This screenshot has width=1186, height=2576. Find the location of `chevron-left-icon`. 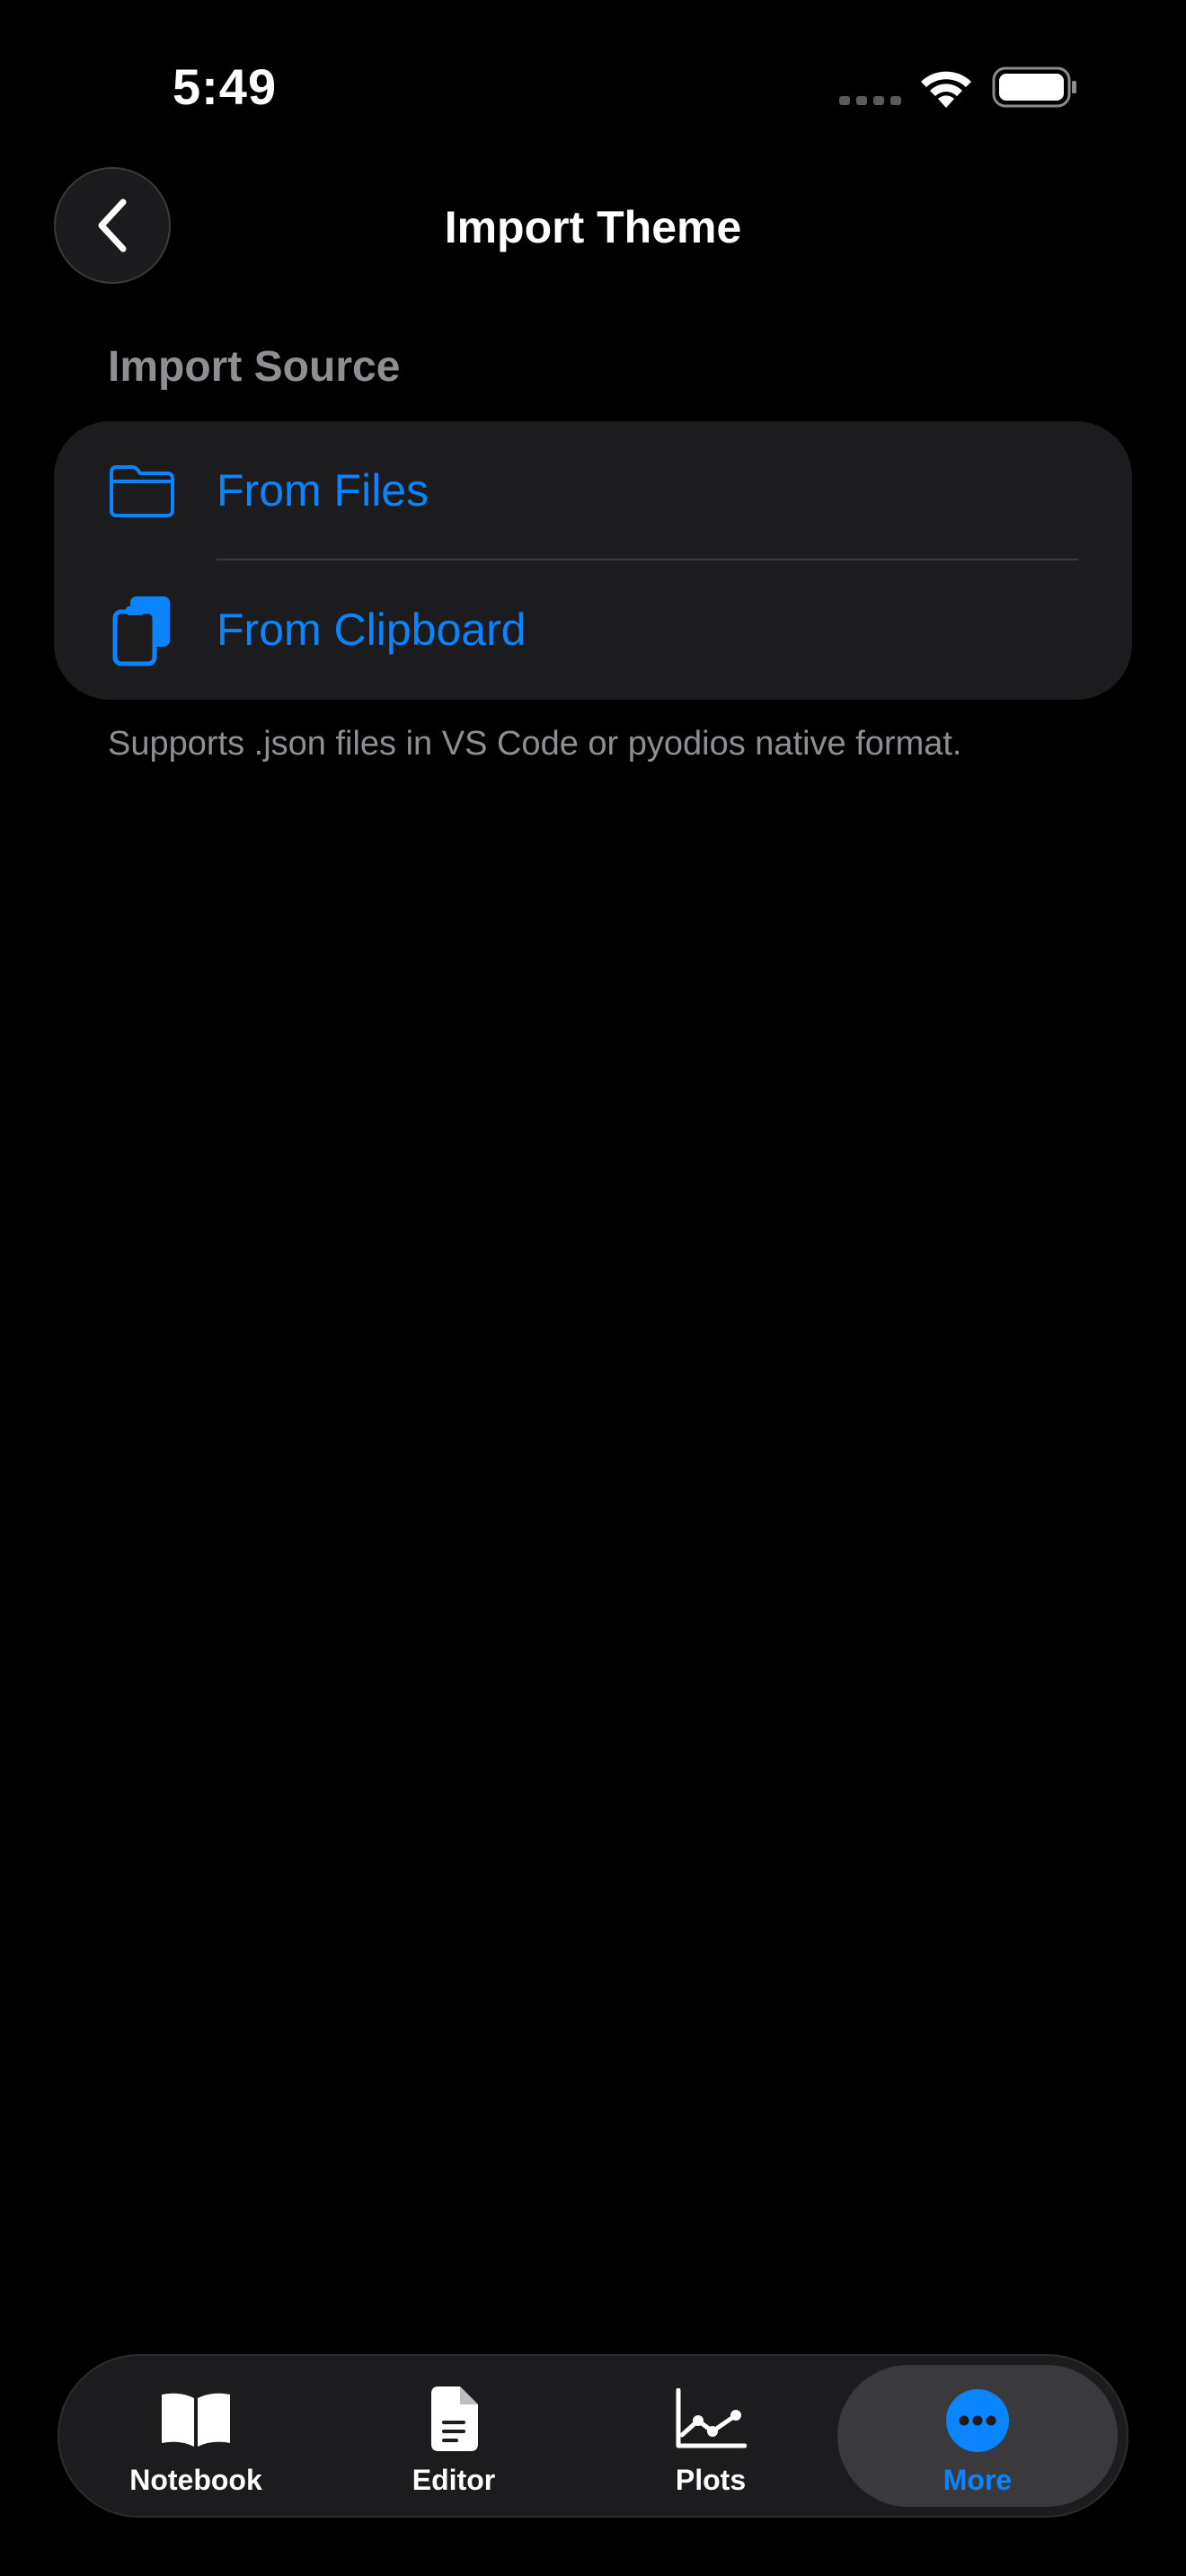

chevron-left-icon is located at coordinates (112, 225).